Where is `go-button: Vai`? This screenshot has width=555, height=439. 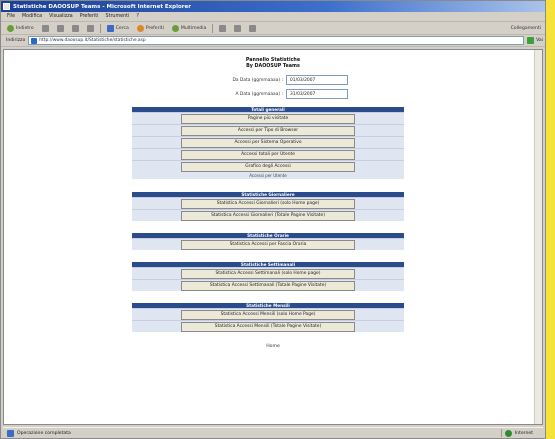 go-button: Vai is located at coordinates (535, 40).